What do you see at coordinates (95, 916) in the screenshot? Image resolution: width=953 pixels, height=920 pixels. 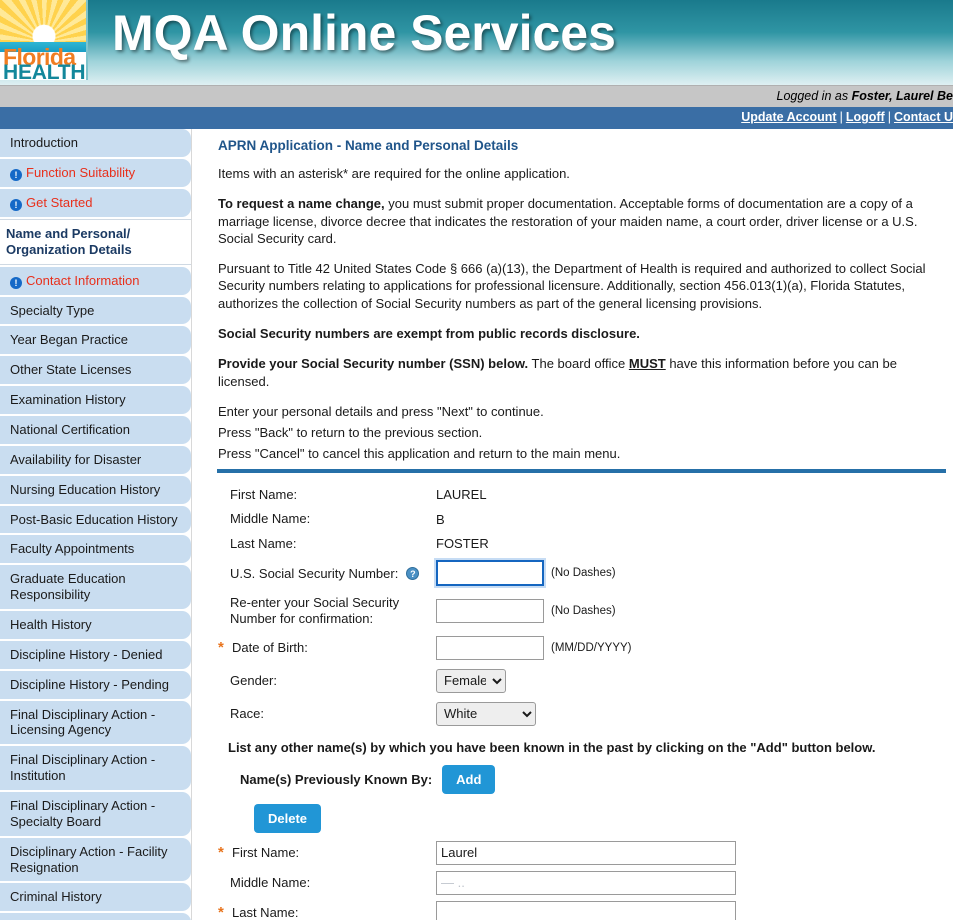 I see `sidebar-item-criminal-history-records-sealed: Criminal History - Records Sealed` at bounding box center [95, 916].